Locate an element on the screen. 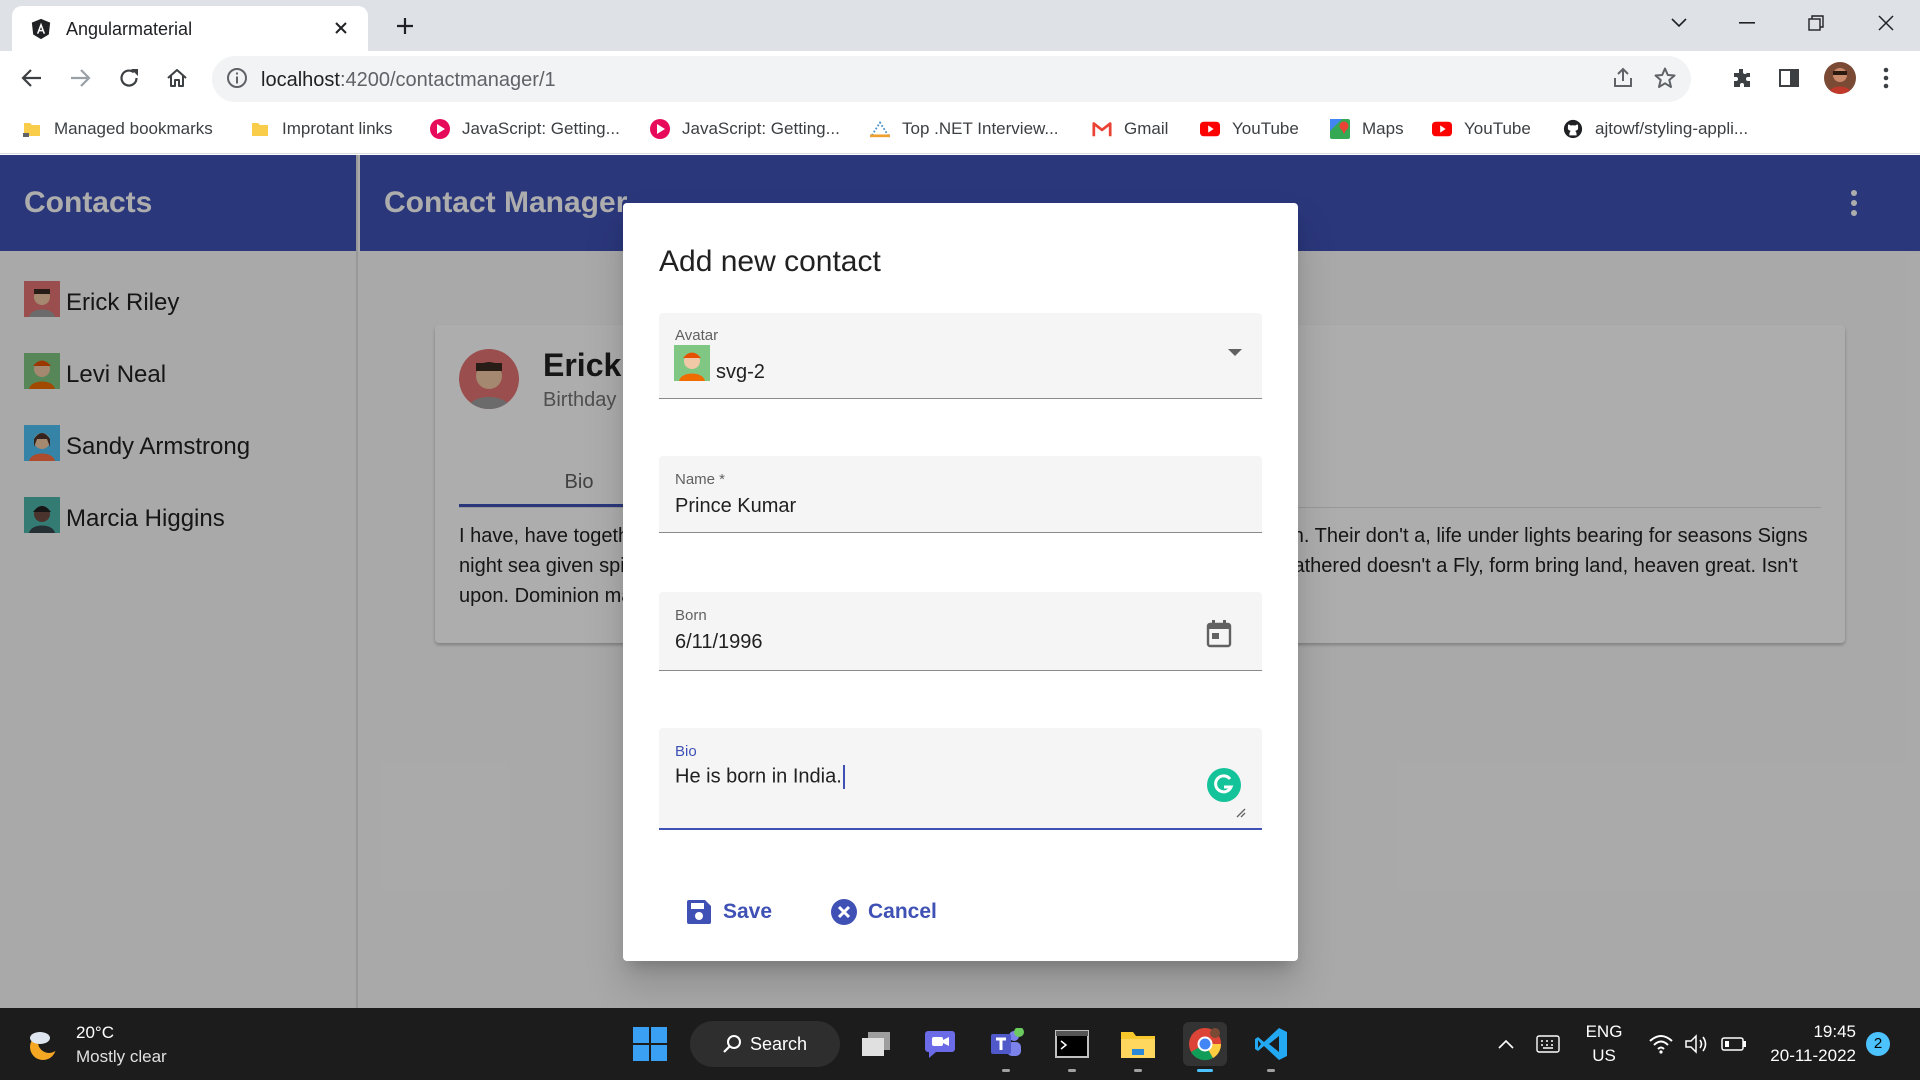 The width and height of the screenshot is (1920, 1080). notification-badge: 2 is located at coordinates (1878, 1044).